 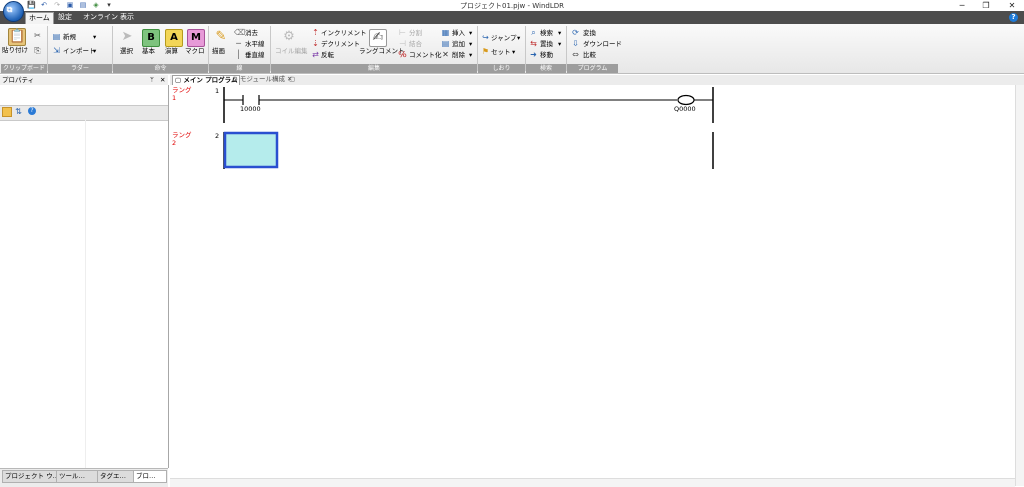 I want to click on property-grid-divider, so click(x=85, y=293).